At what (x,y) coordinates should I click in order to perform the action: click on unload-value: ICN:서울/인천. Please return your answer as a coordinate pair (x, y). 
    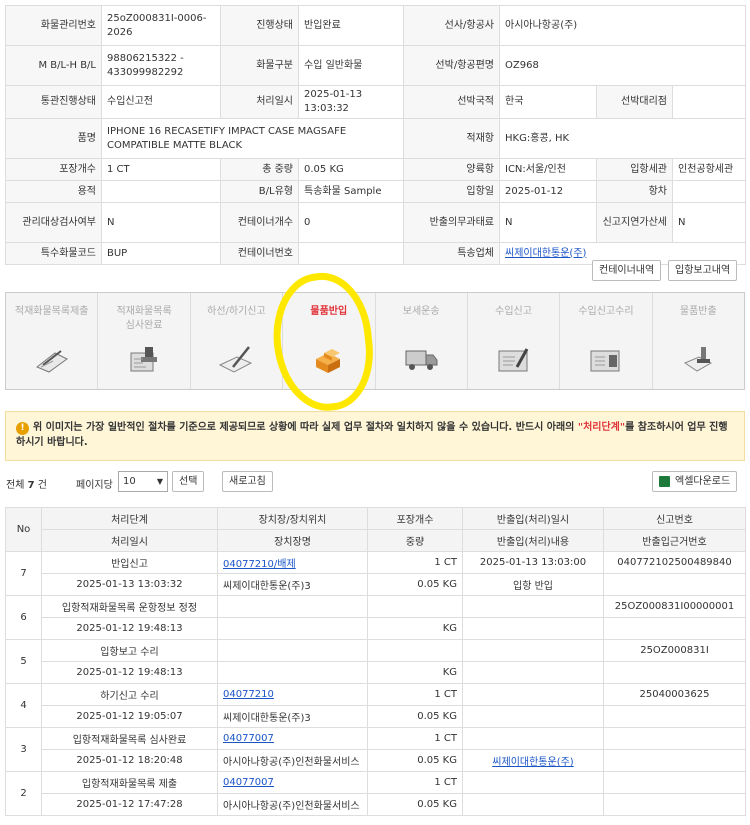
    Looking at the image, I should click on (548, 169).